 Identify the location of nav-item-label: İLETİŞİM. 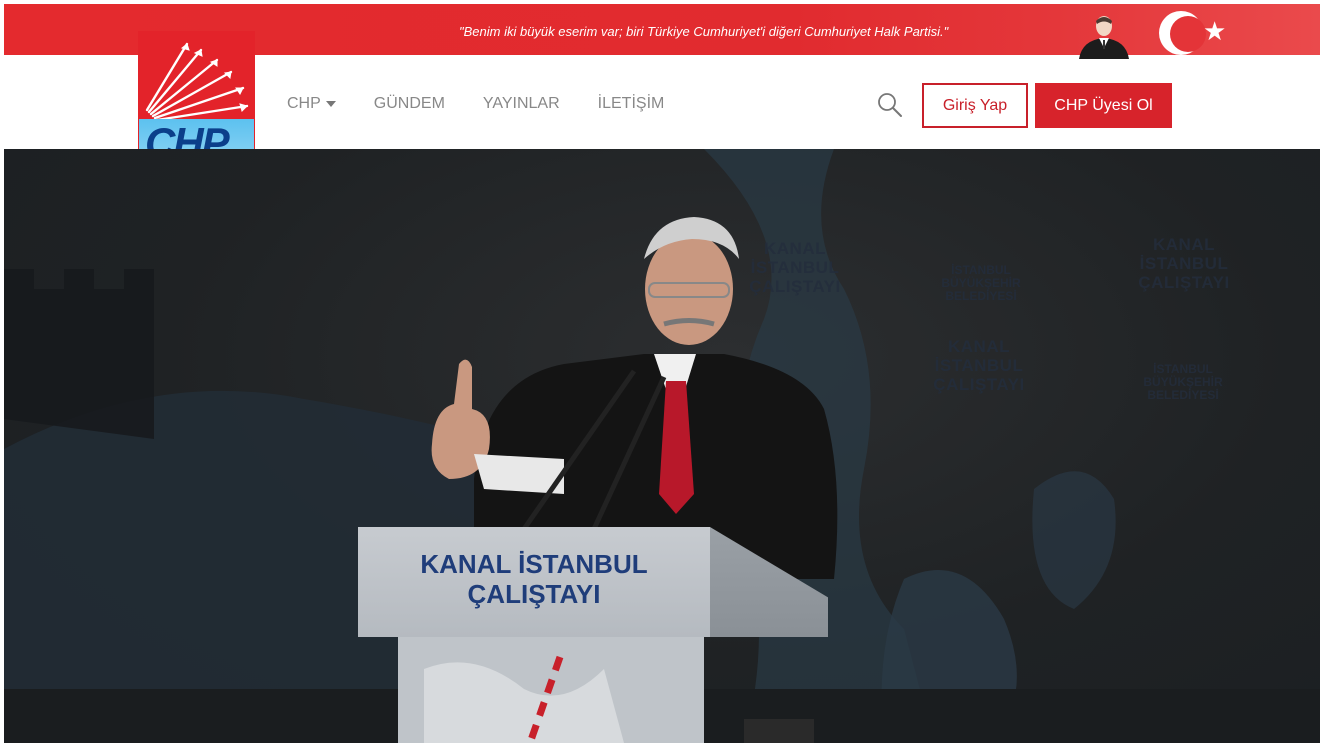
(631, 103).